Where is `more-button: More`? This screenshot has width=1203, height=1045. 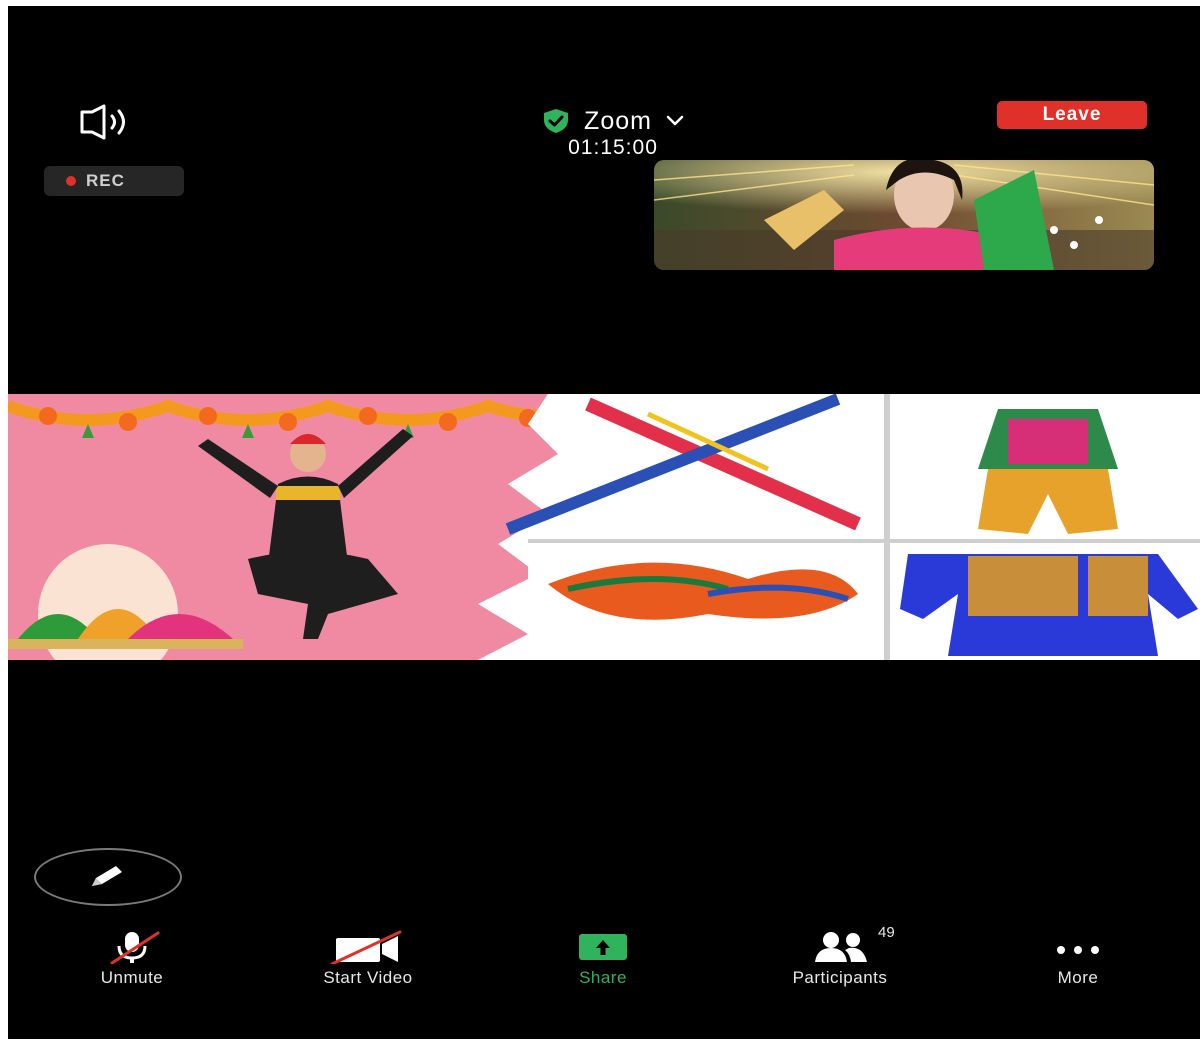 more-button: More is located at coordinates (1078, 960).